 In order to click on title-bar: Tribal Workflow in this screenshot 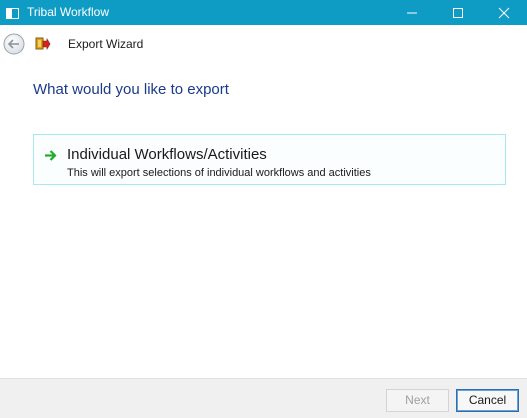, I will do `click(263, 12)`.